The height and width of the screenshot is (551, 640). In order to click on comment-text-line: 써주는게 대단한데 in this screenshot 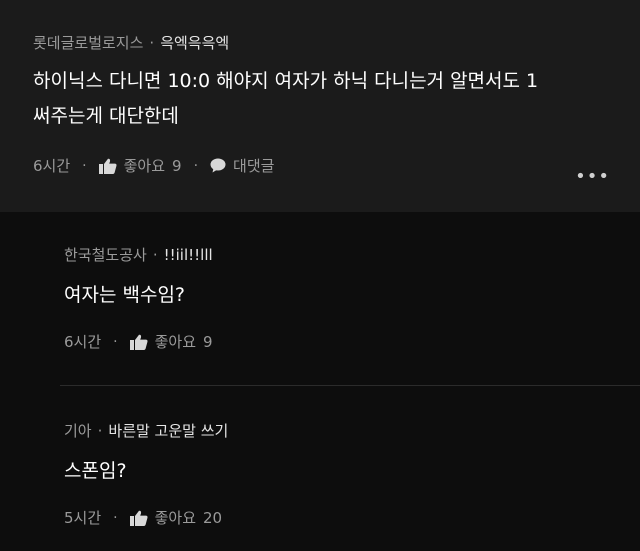, I will do `click(106, 116)`.